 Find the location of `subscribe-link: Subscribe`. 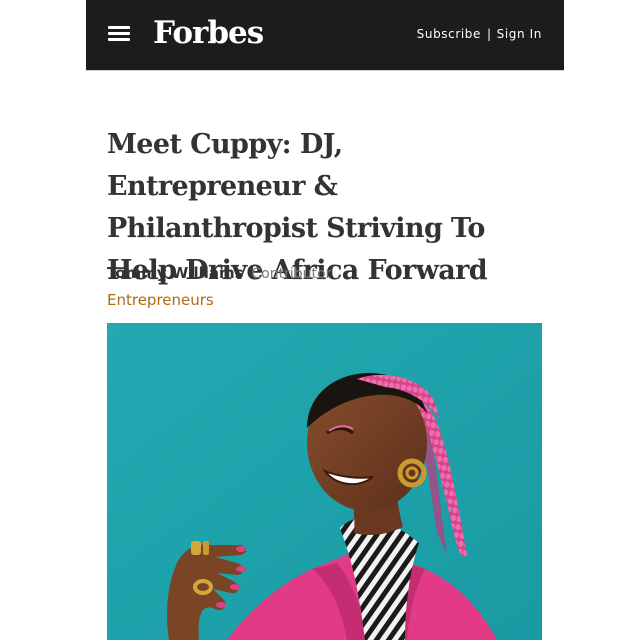

subscribe-link: Subscribe is located at coordinates (449, 34).